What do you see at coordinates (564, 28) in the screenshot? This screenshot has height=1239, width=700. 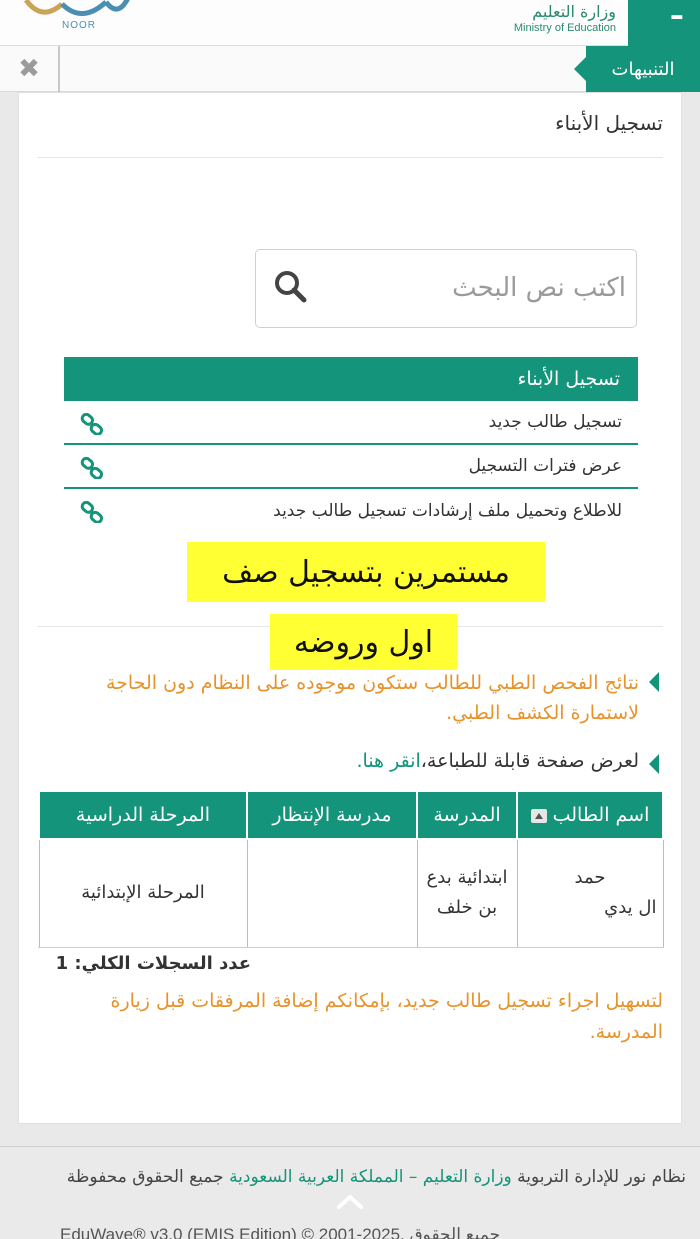 I see `ministry-name-en: Ministry of Education` at bounding box center [564, 28].